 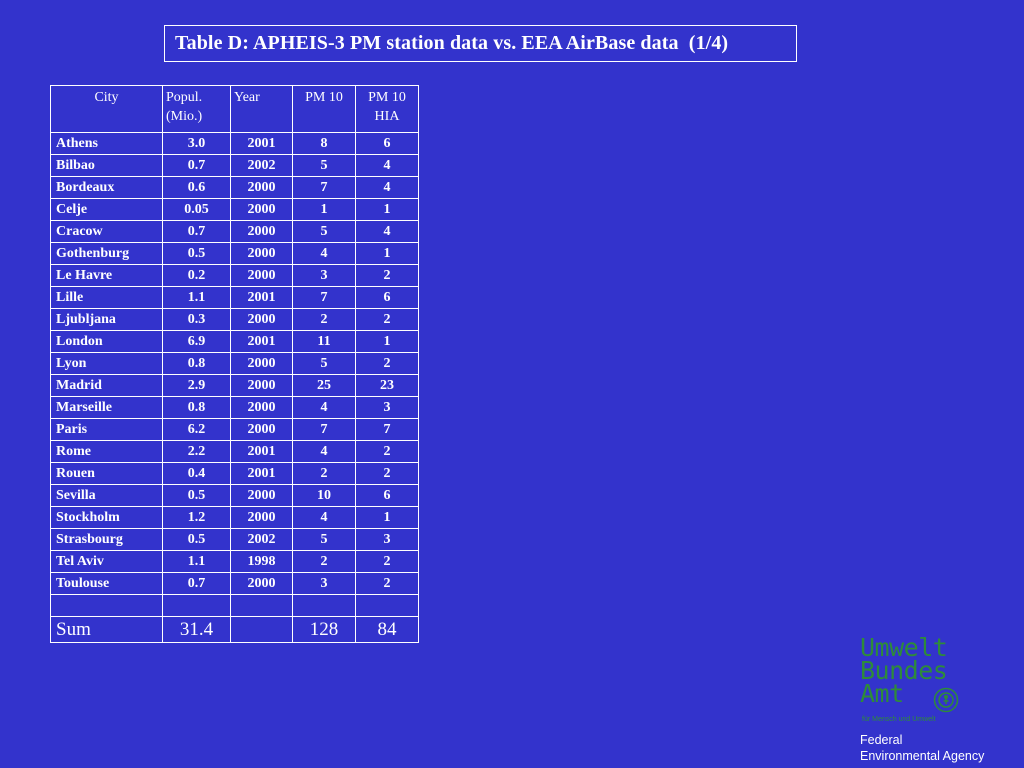 What do you see at coordinates (196, 517) in the screenshot?
I see `cell-population: 1.2` at bounding box center [196, 517].